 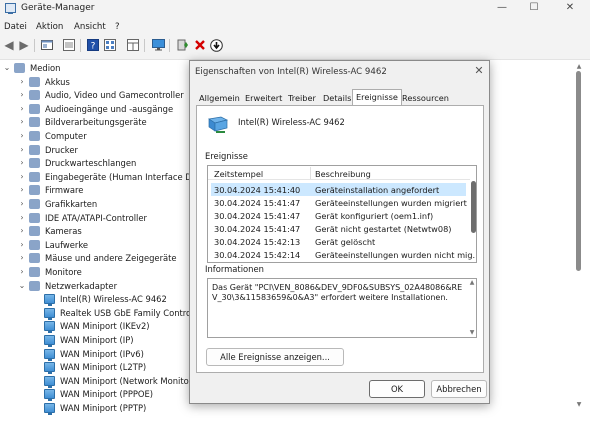 I want to click on tab-treiber: Treiber, so click(x=302, y=98).